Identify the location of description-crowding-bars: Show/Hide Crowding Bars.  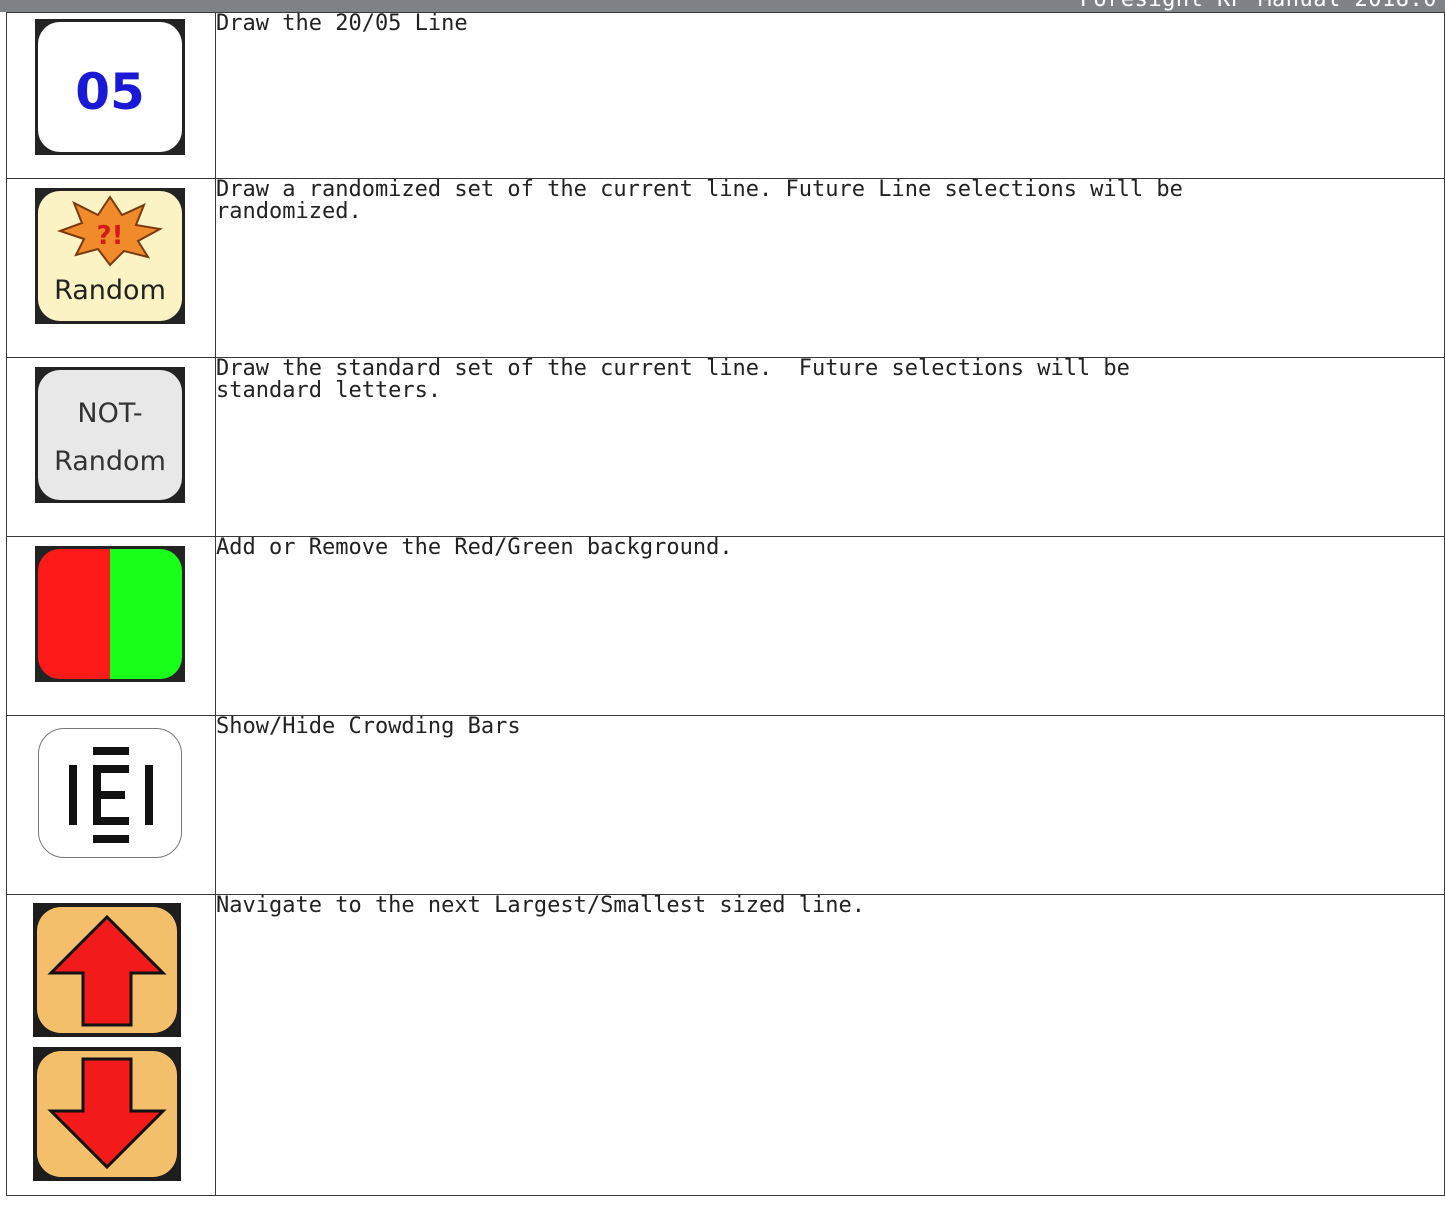
(830, 805).